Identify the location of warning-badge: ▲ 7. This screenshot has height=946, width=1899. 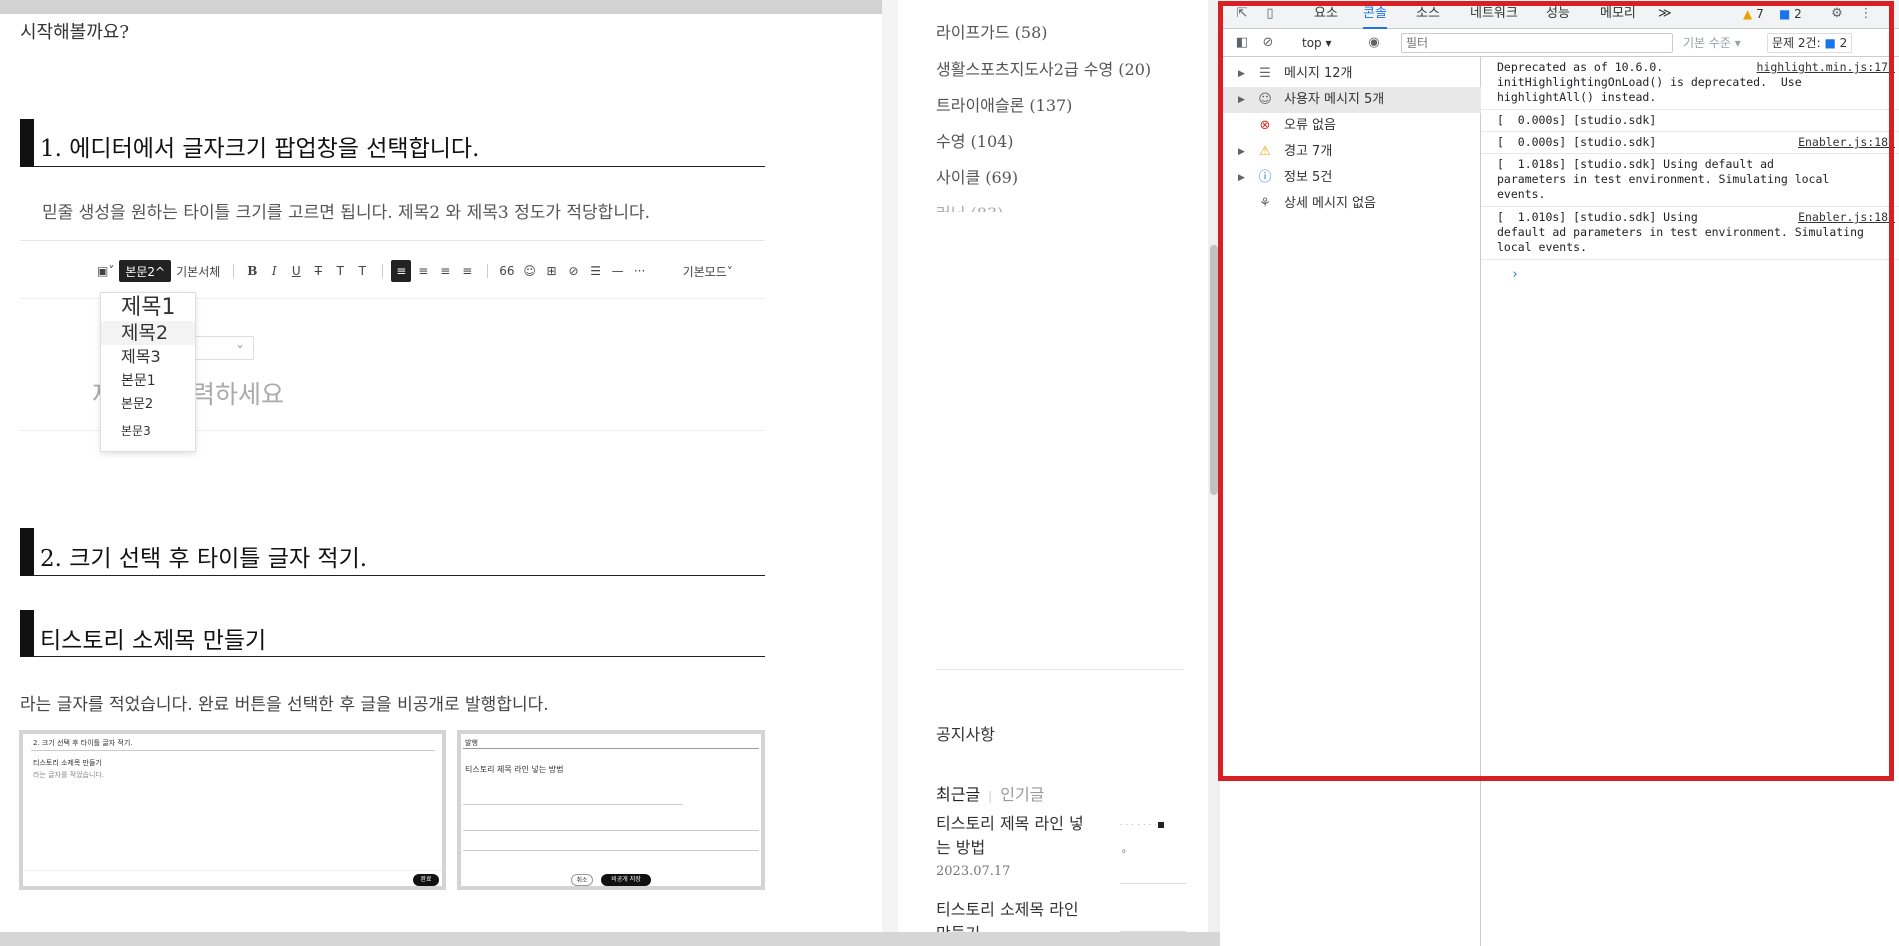
(1753, 14).